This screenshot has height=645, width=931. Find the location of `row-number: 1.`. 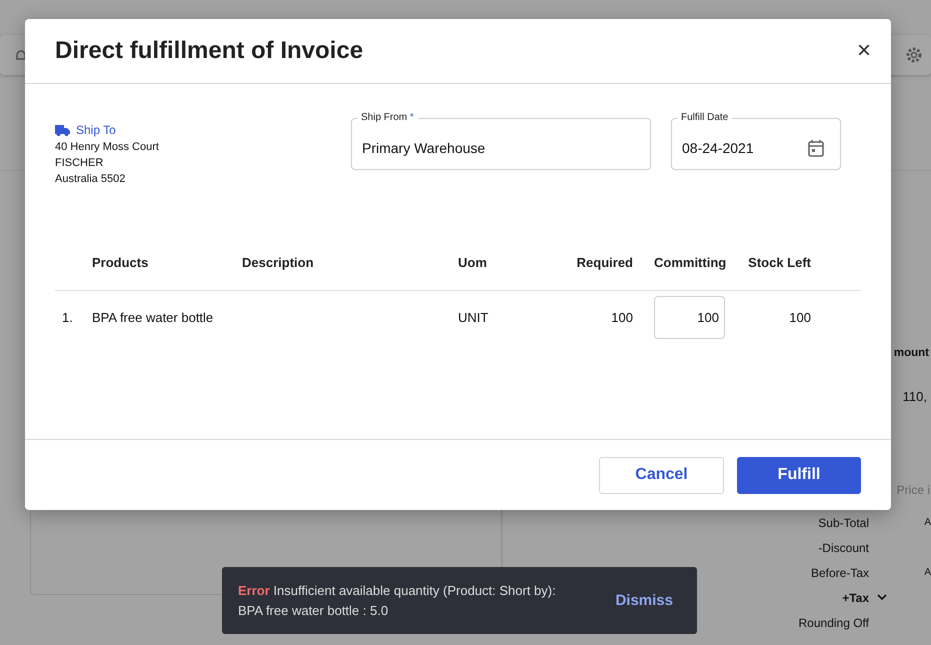

row-number: 1. is located at coordinates (67, 317).